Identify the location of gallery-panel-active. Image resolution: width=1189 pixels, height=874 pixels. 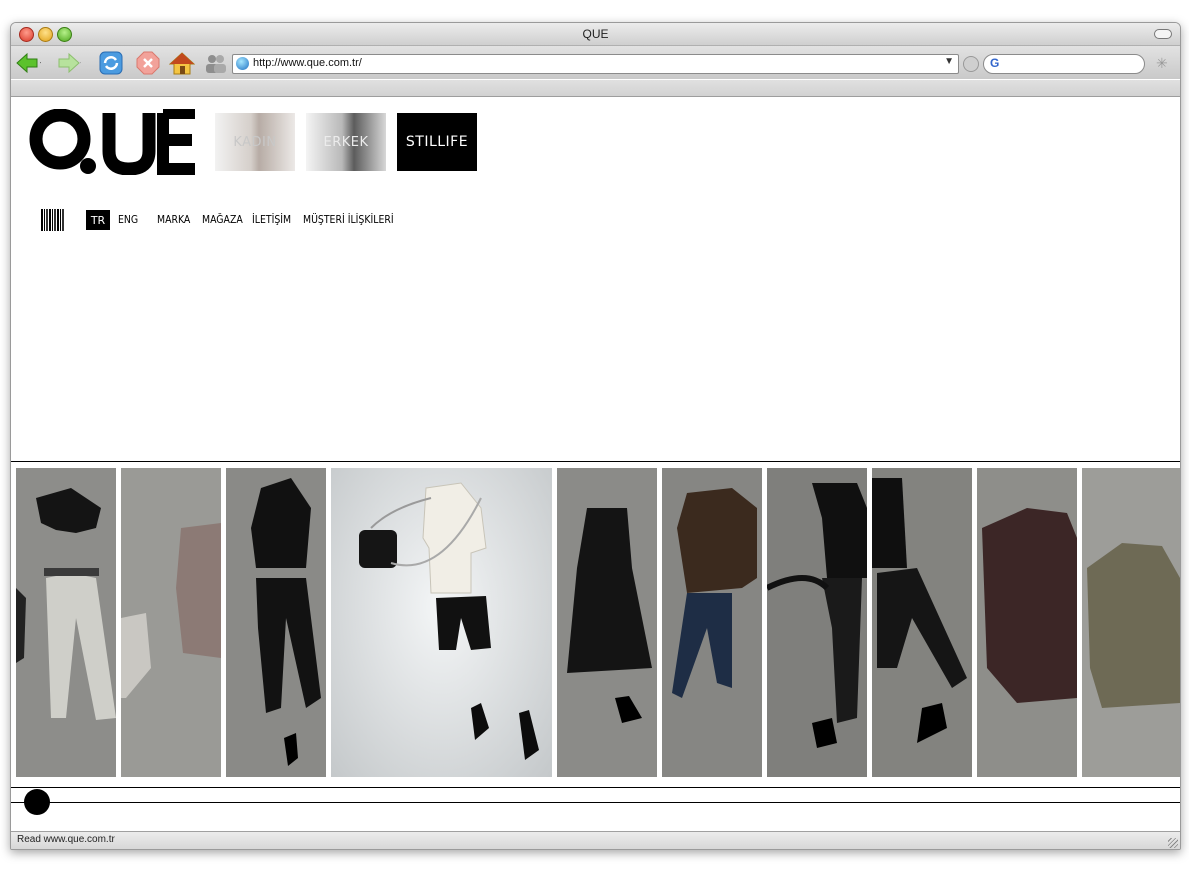
(441, 622).